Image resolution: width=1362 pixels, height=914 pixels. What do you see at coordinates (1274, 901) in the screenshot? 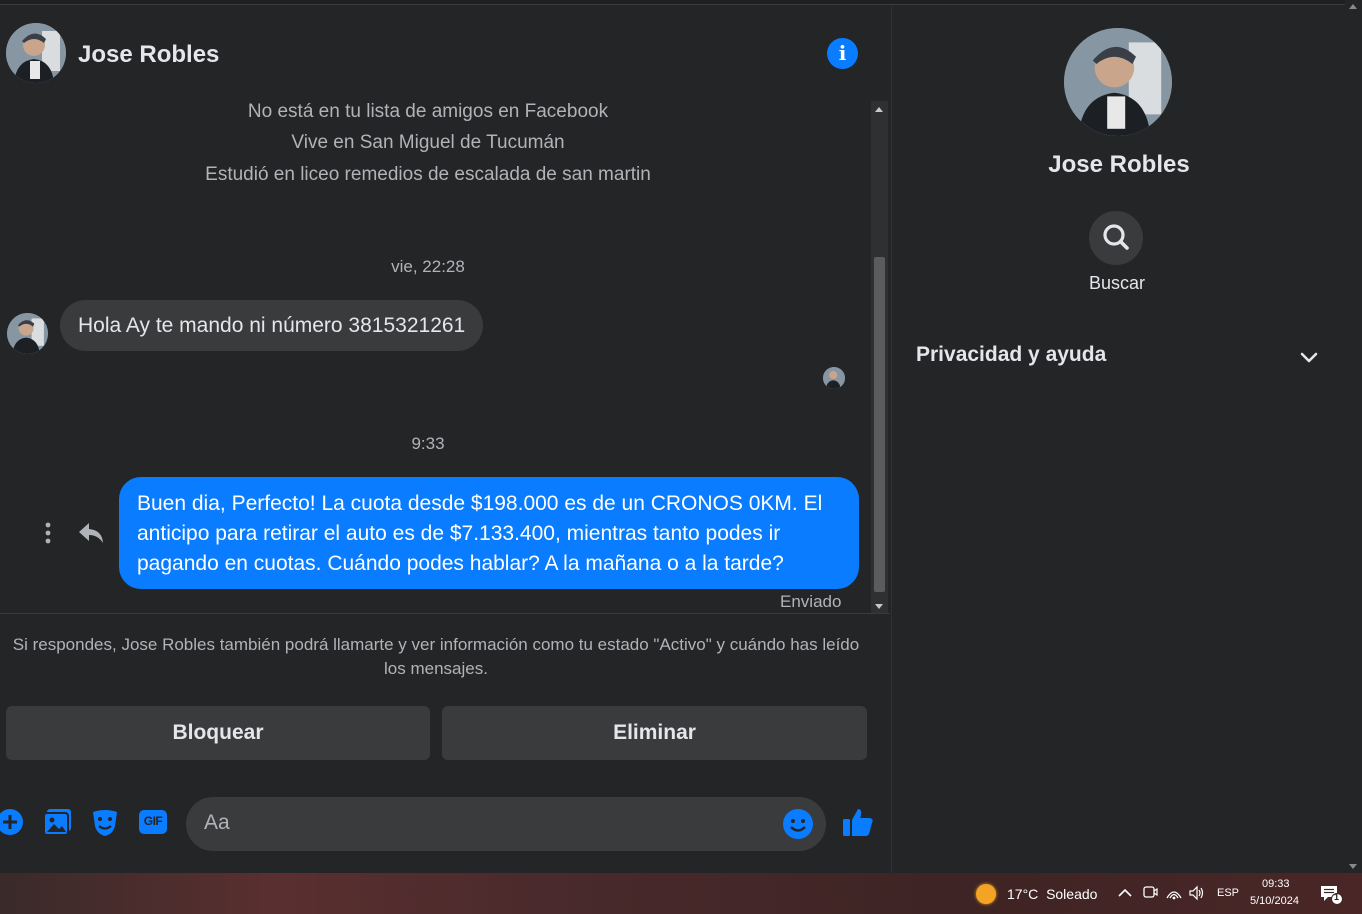
I see `clock-date: 5/10/2024` at bounding box center [1274, 901].